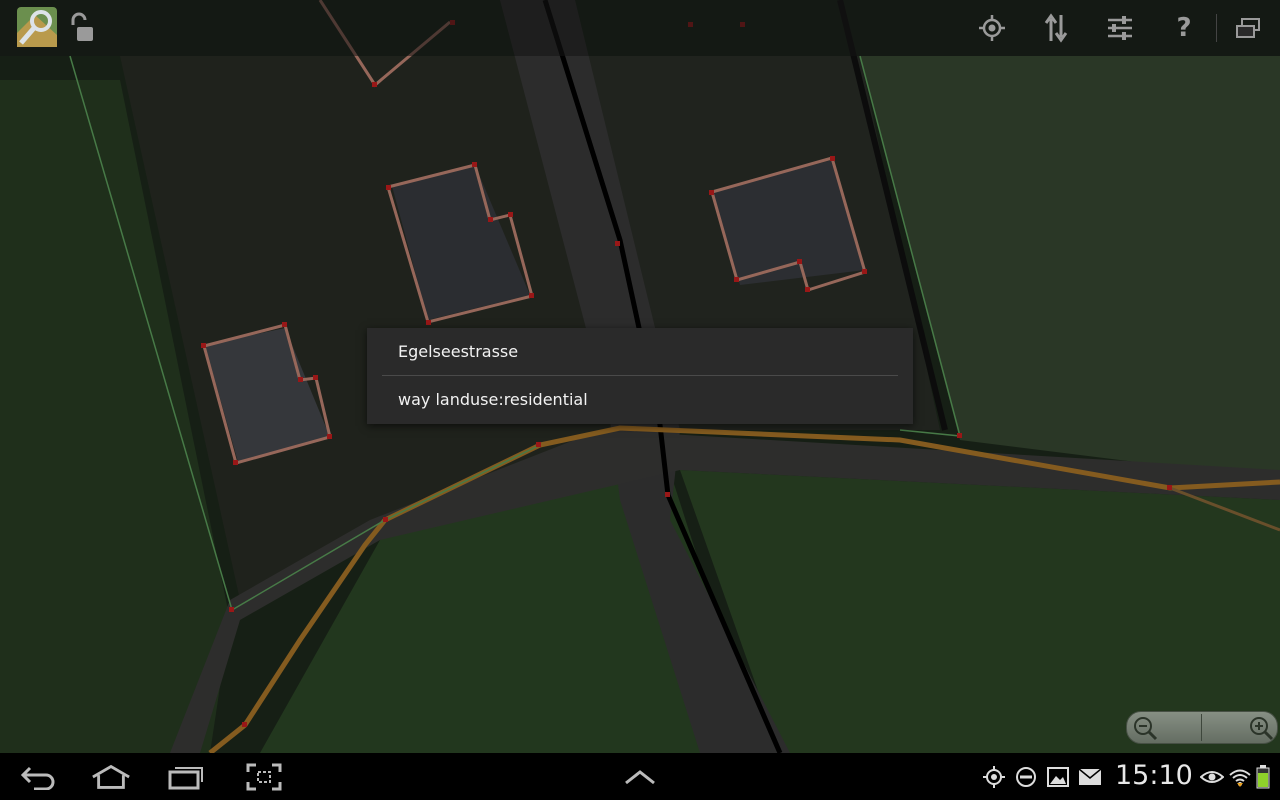 The width and height of the screenshot is (1280, 800). Describe the element at coordinates (992, 28) in the screenshot. I see `gps-locate-icon` at that location.